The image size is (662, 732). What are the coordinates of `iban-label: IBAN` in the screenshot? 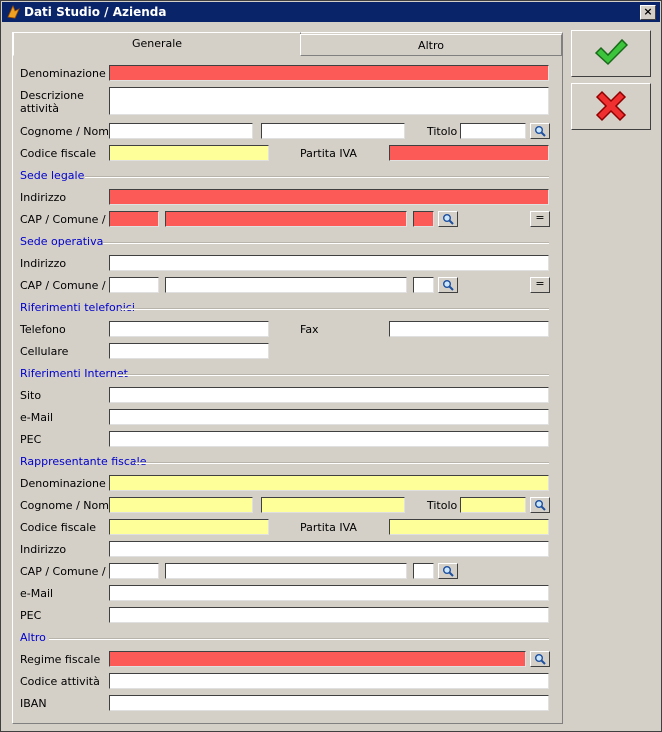 It's located at (33, 703).